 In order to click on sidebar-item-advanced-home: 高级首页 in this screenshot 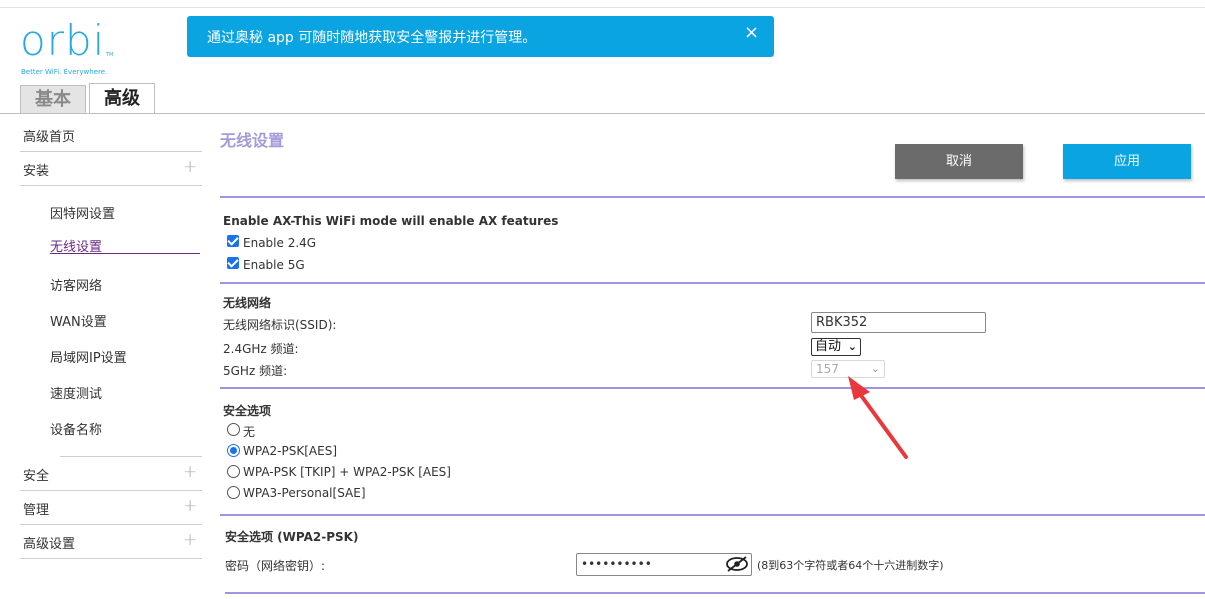, I will do `click(49, 135)`.